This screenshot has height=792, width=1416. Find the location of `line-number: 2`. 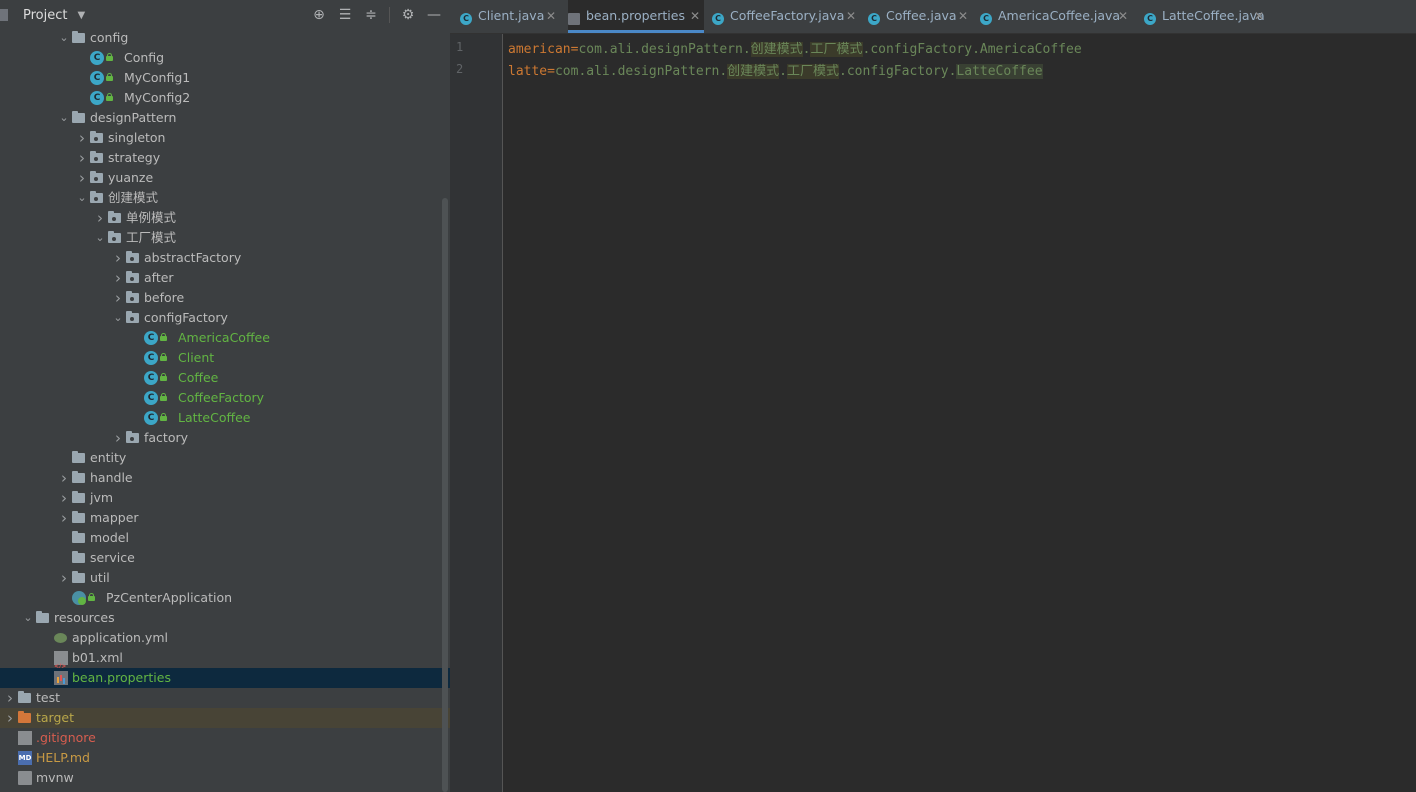

line-number: 2 is located at coordinates (460, 69).